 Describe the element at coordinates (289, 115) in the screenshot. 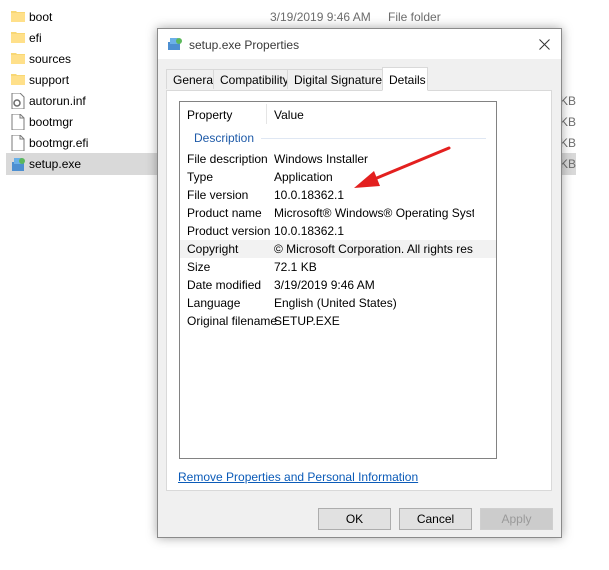

I see `column-value: Value` at that location.